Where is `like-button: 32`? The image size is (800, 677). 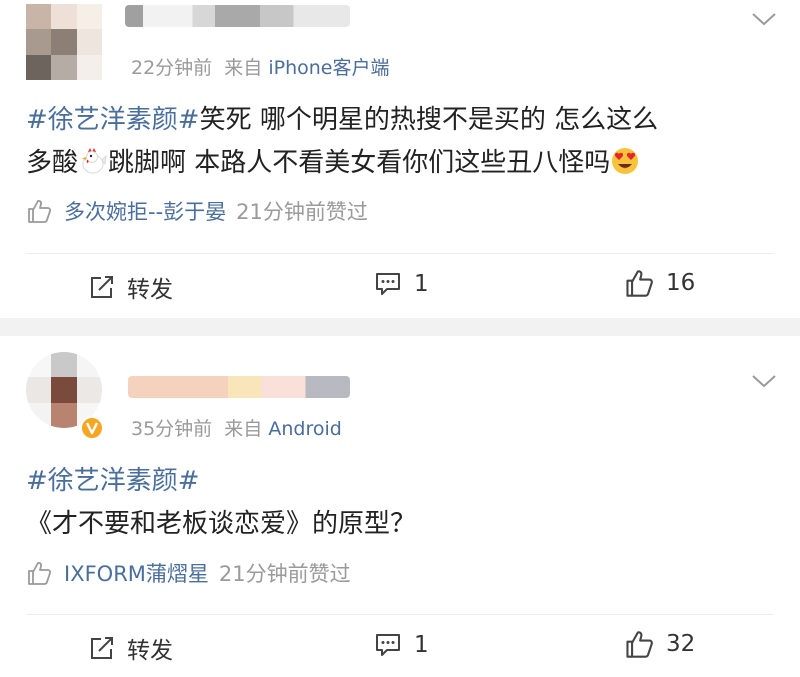
like-button: 32 is located at coordinates (659, 644).